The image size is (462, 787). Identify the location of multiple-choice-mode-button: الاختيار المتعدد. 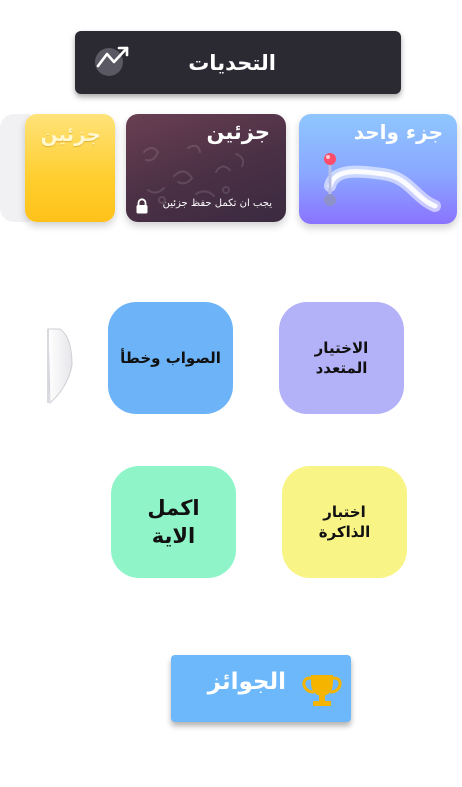
(341, 358).